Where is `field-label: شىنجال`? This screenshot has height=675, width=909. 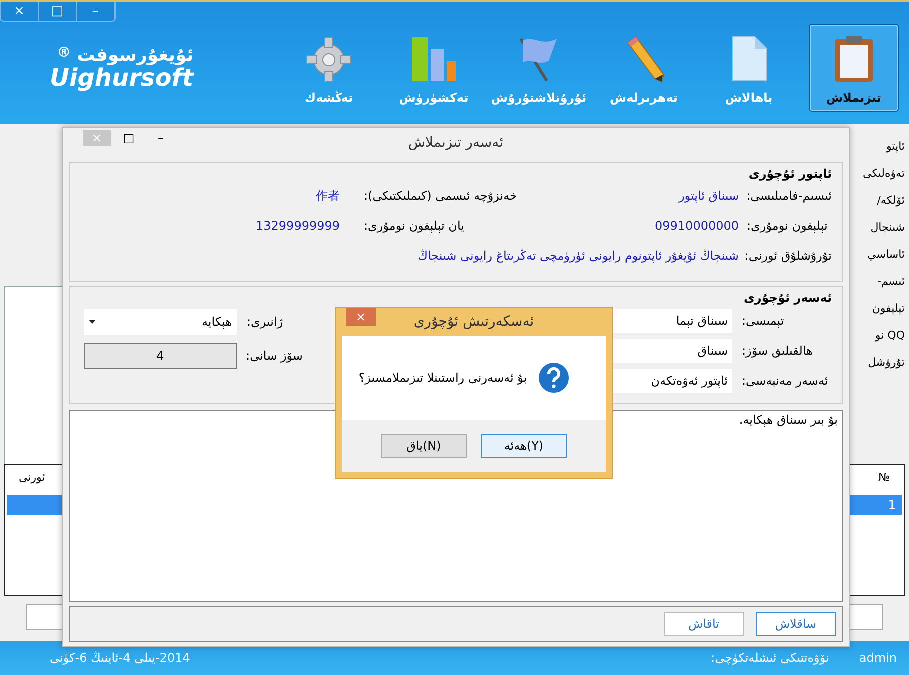 field-label: شىنجال is located at coordinates (887, 227).